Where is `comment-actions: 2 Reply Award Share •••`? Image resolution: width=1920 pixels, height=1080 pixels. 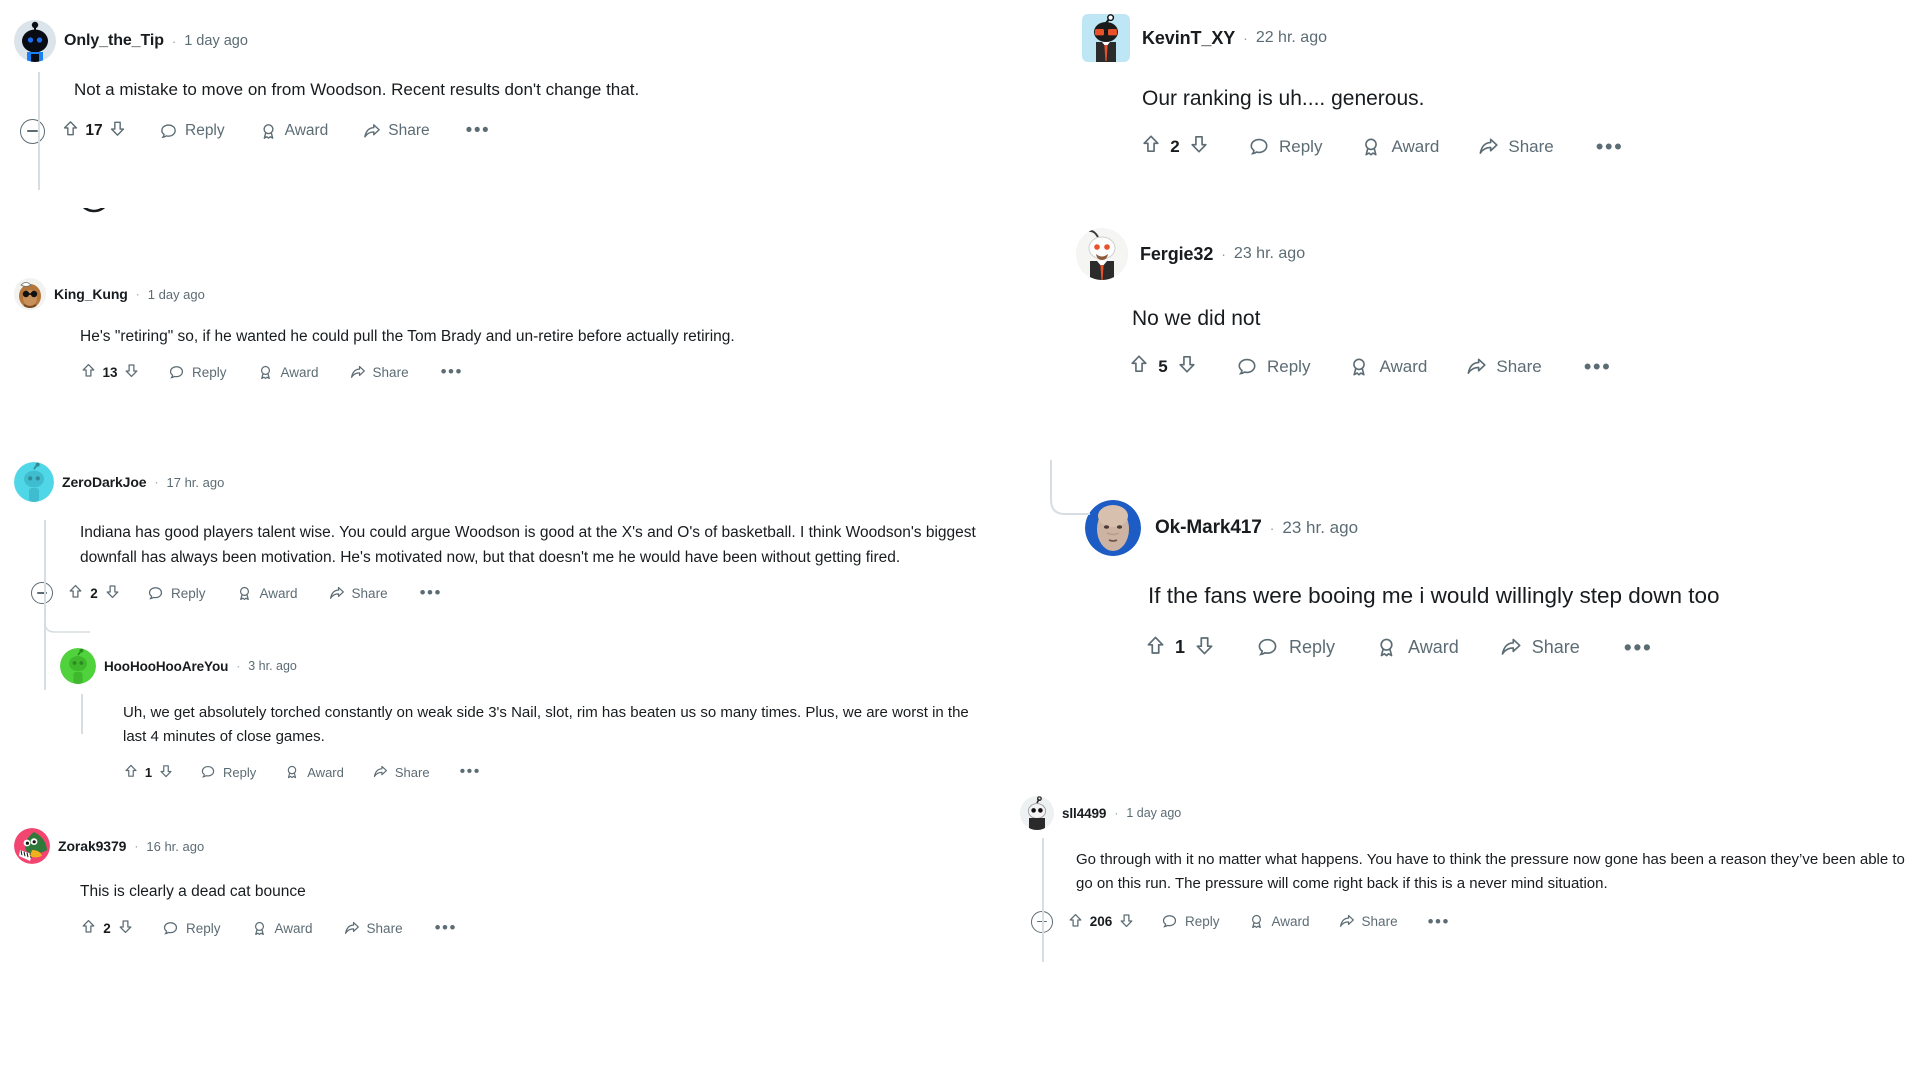 comment-actions: 2 Reply Award Share ••• is located at coordinates (1526, 146).